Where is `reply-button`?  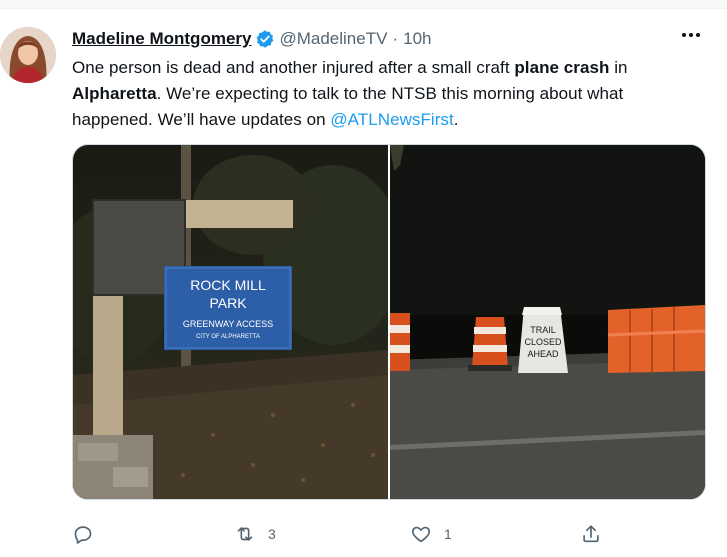
reply-button is located at coordinates (89, 534).